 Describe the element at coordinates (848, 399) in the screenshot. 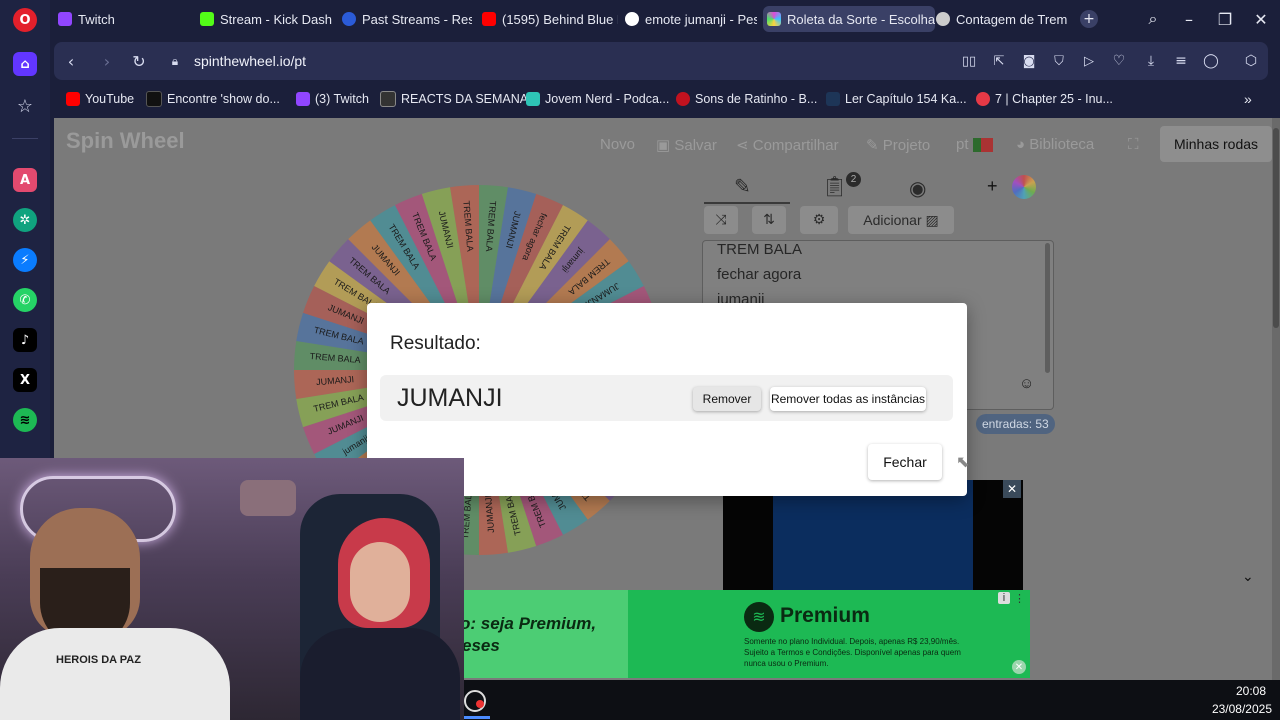

I see `remover-todas-button: Remover todas as instâncias` at that location.